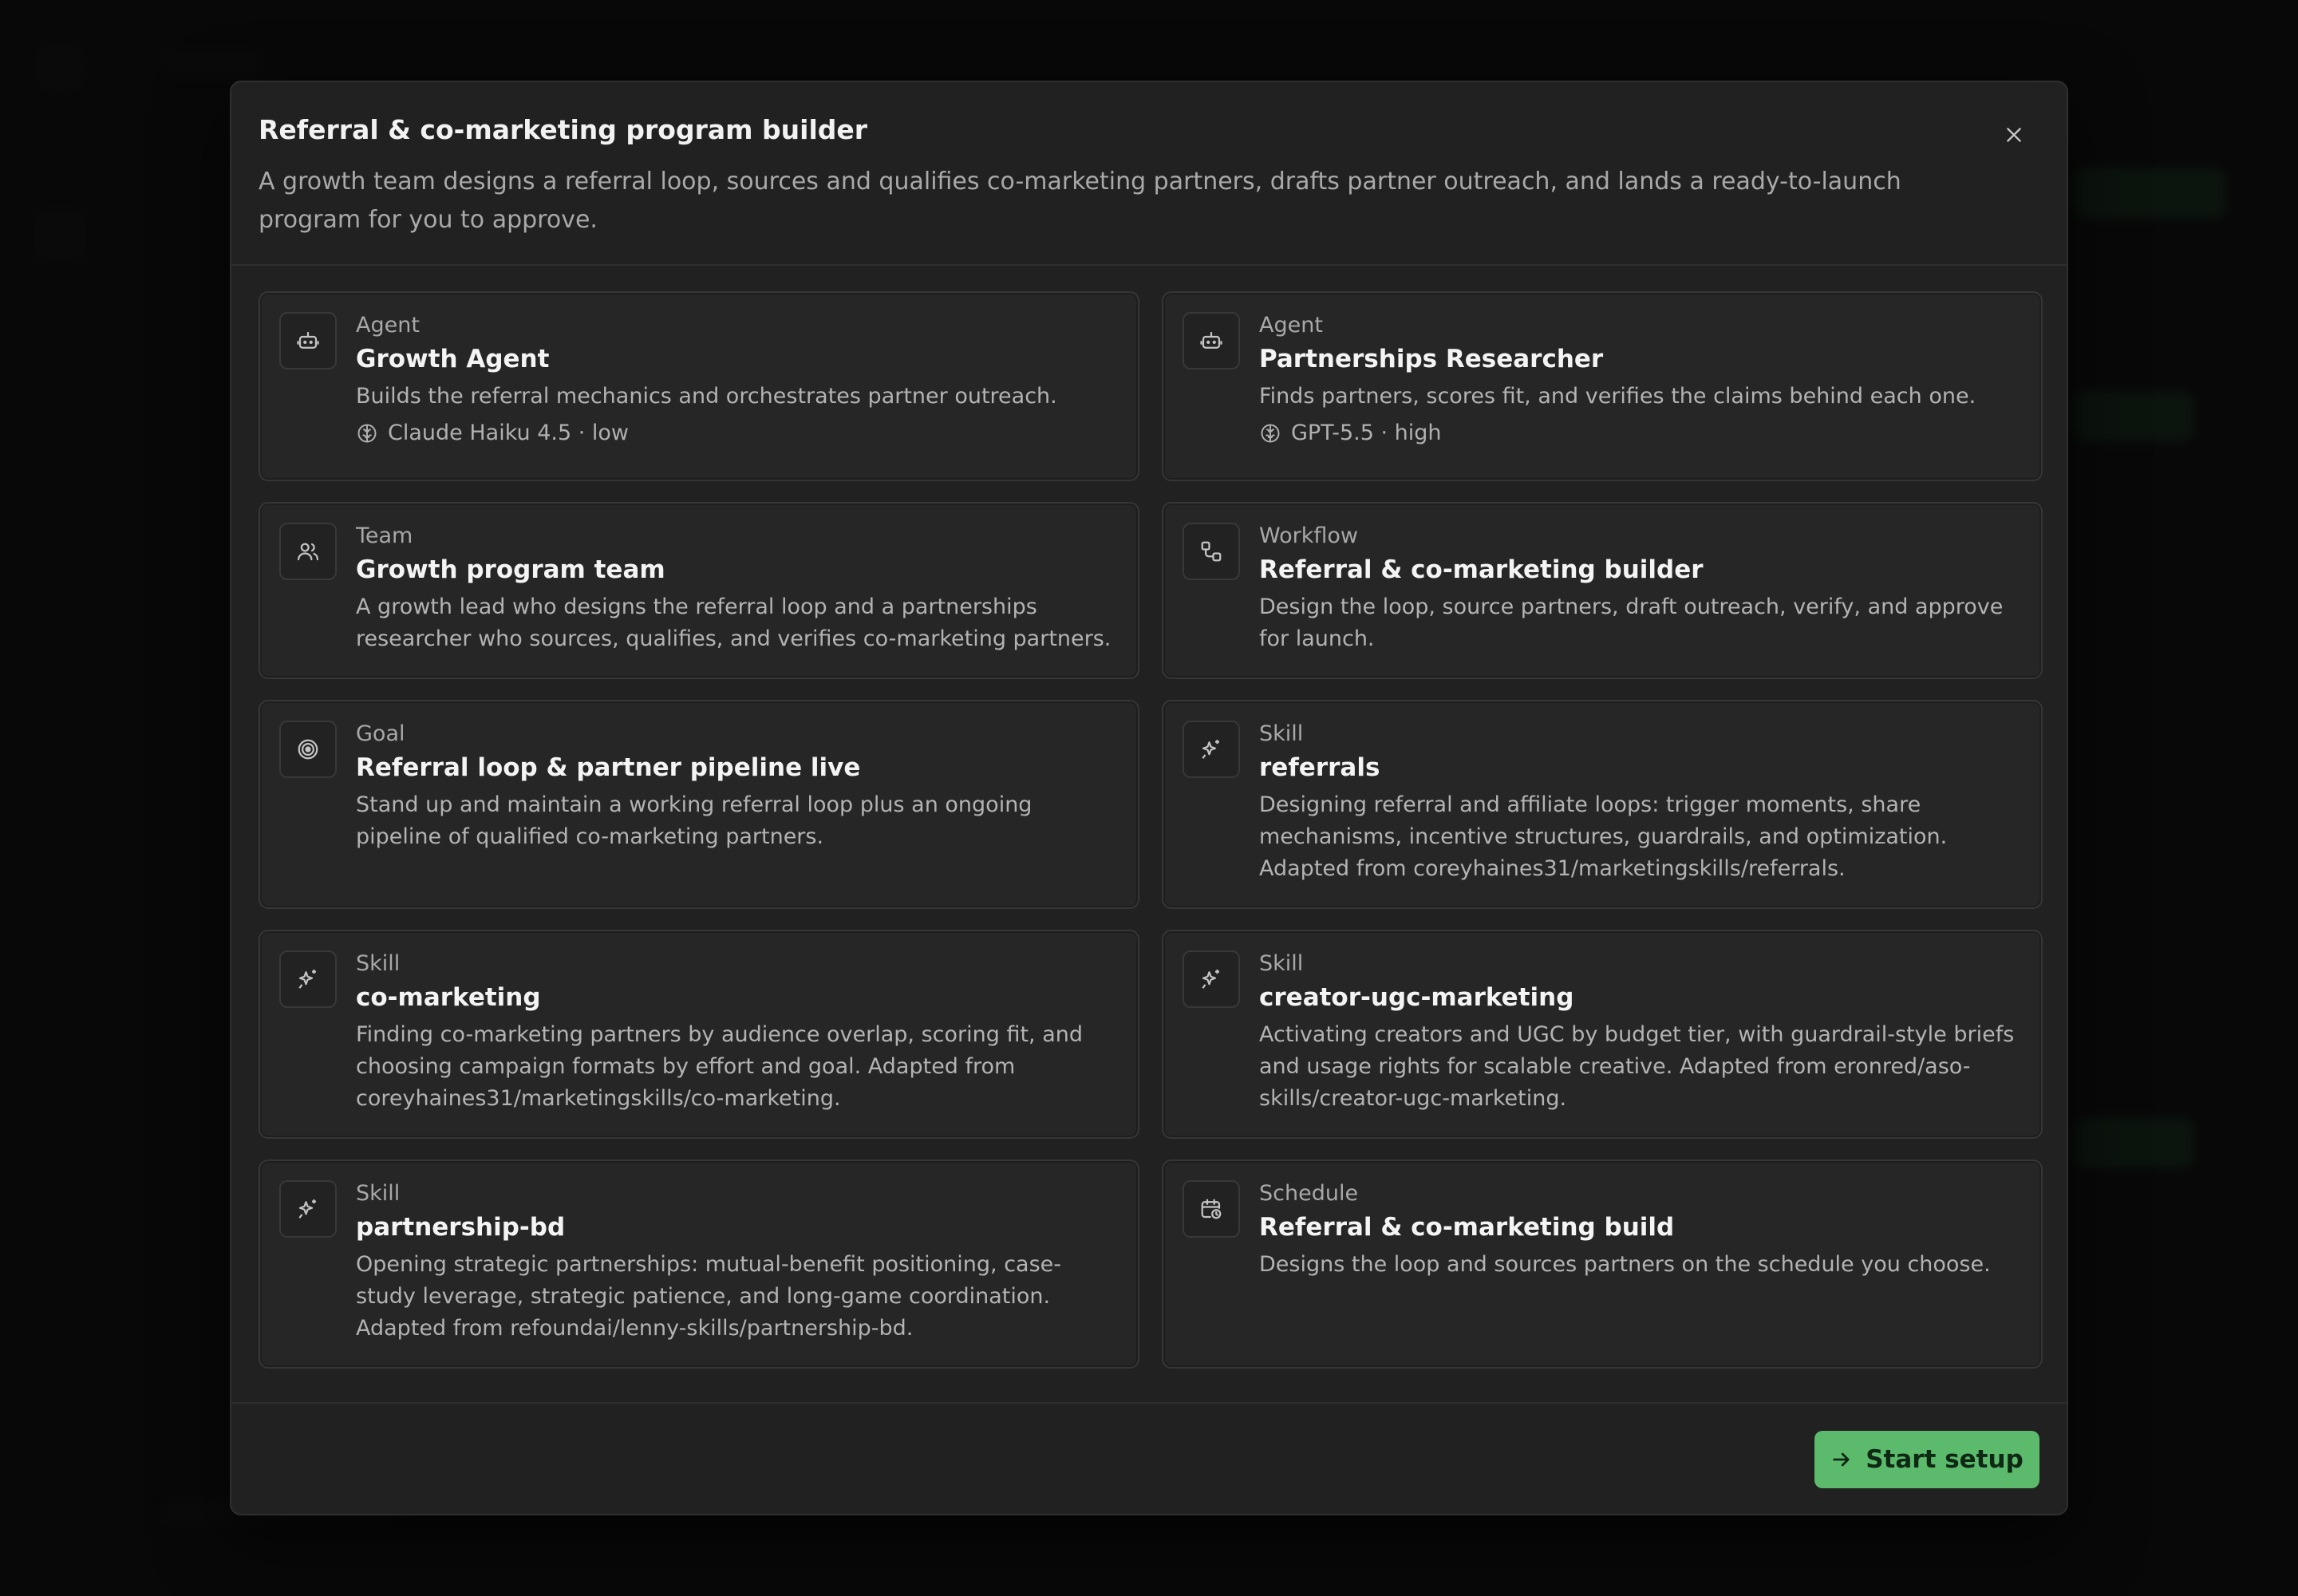  What do you see at coordinates (608, 767) in the screenshot?
I see `card-title: Referral loop & partner pipeline live` at bounding box center [608, 767].